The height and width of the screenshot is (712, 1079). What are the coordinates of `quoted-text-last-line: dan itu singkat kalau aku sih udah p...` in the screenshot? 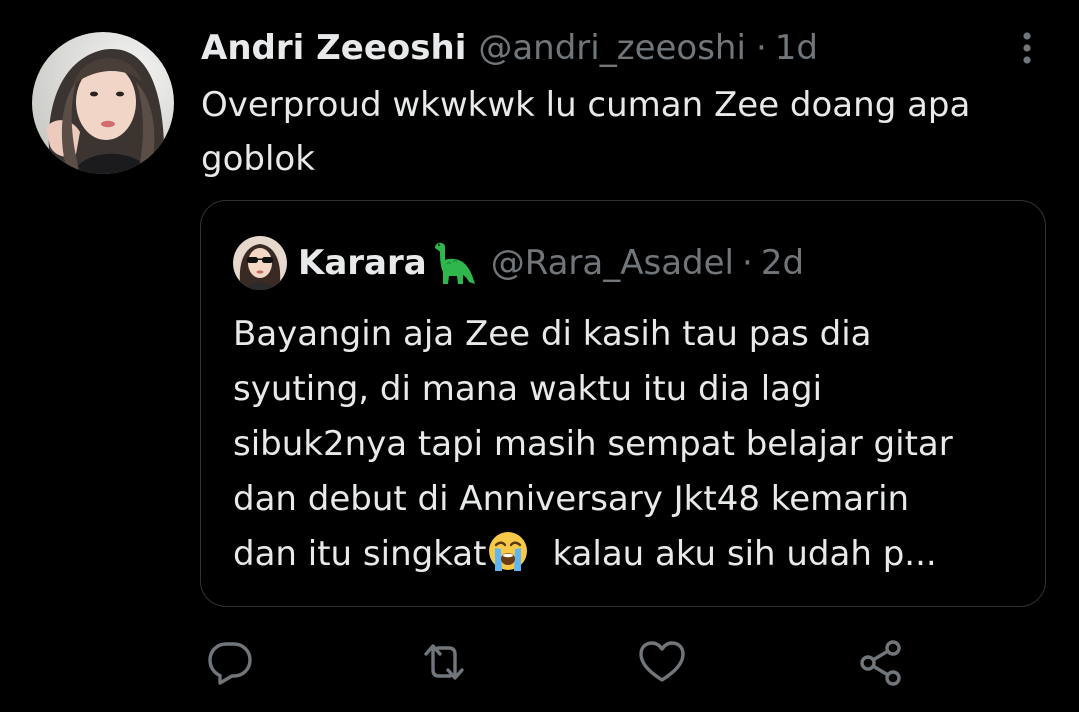 It's located at (633, 554).